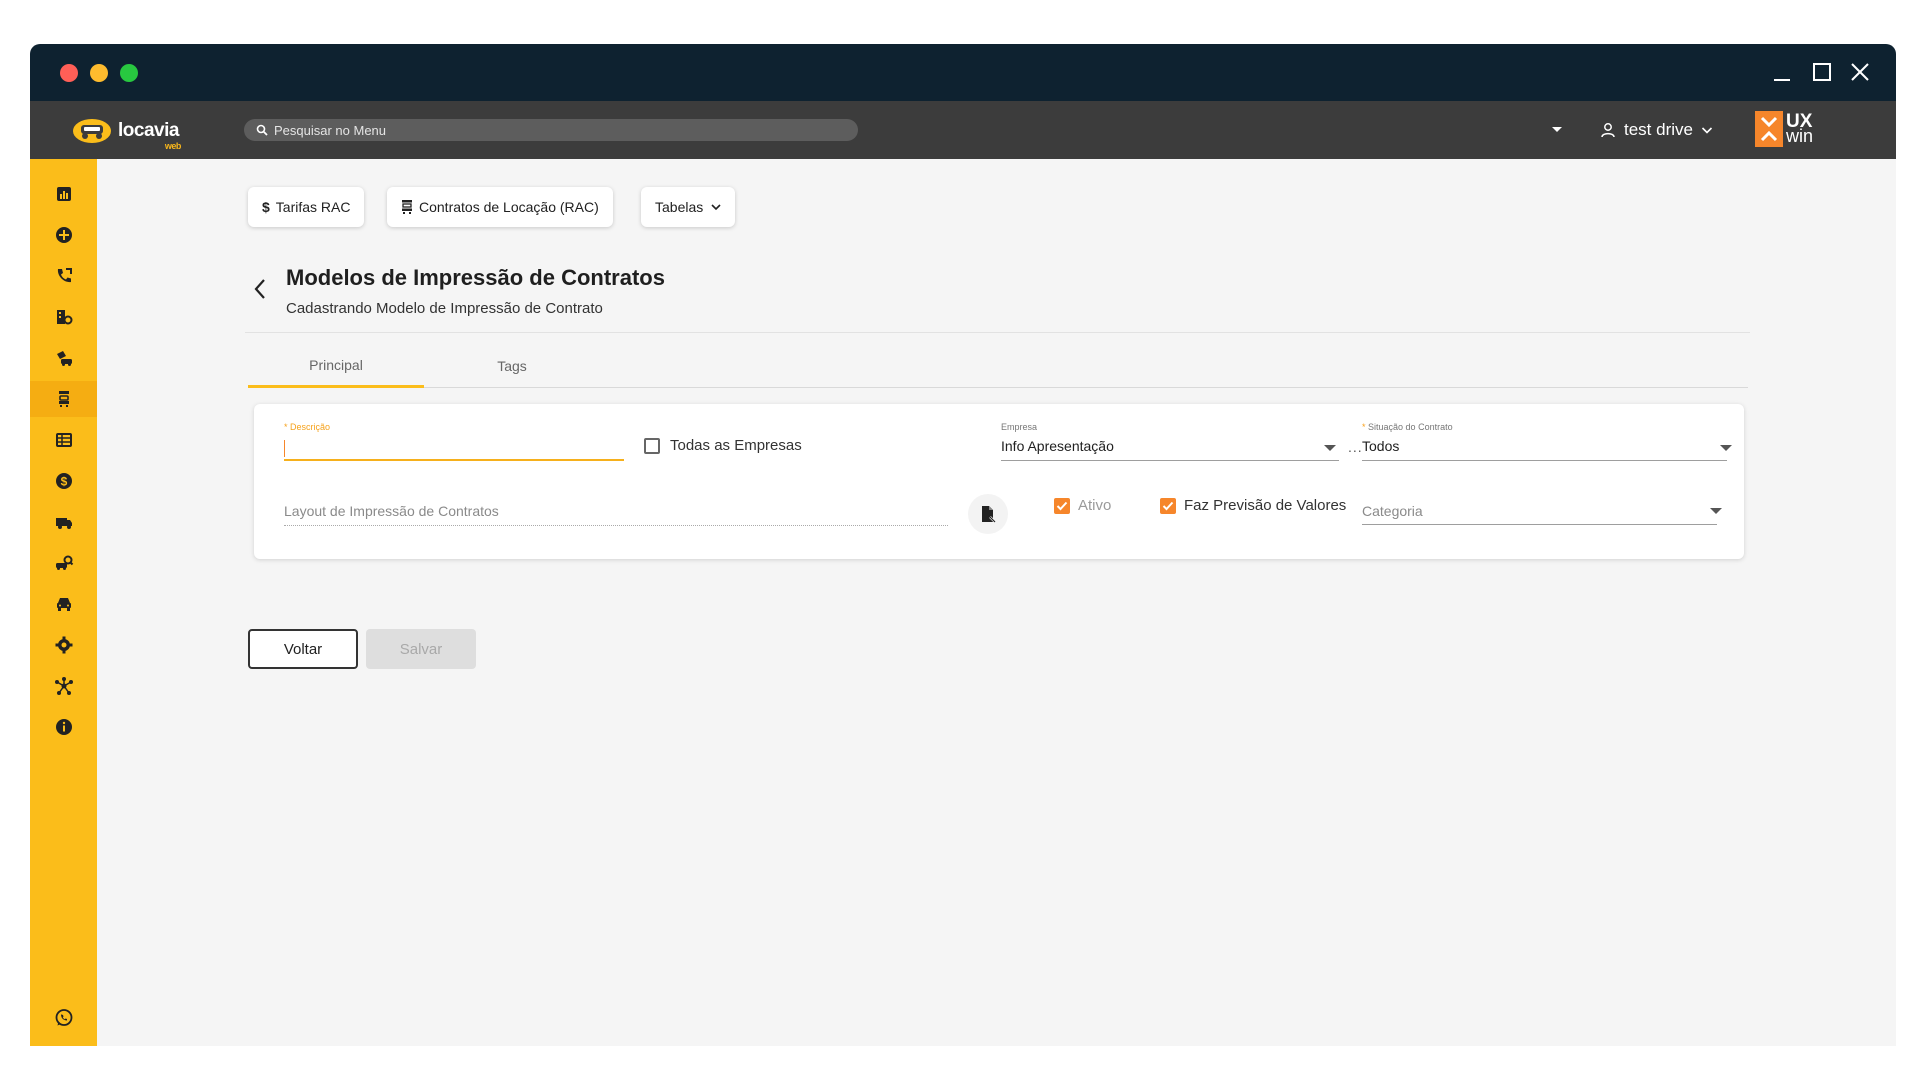 The width and height of the screenshot is (1920, 1080). Describe the element at coordinates (1726, 448) in the screenshot. I see `situacao-dropdown-icon` at that location.